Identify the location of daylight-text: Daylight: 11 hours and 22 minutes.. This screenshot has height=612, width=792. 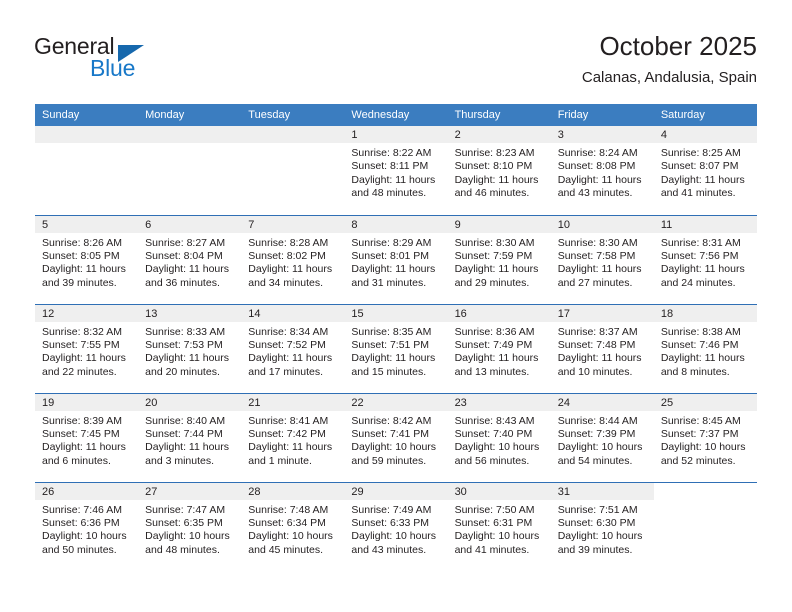
(84, 365).